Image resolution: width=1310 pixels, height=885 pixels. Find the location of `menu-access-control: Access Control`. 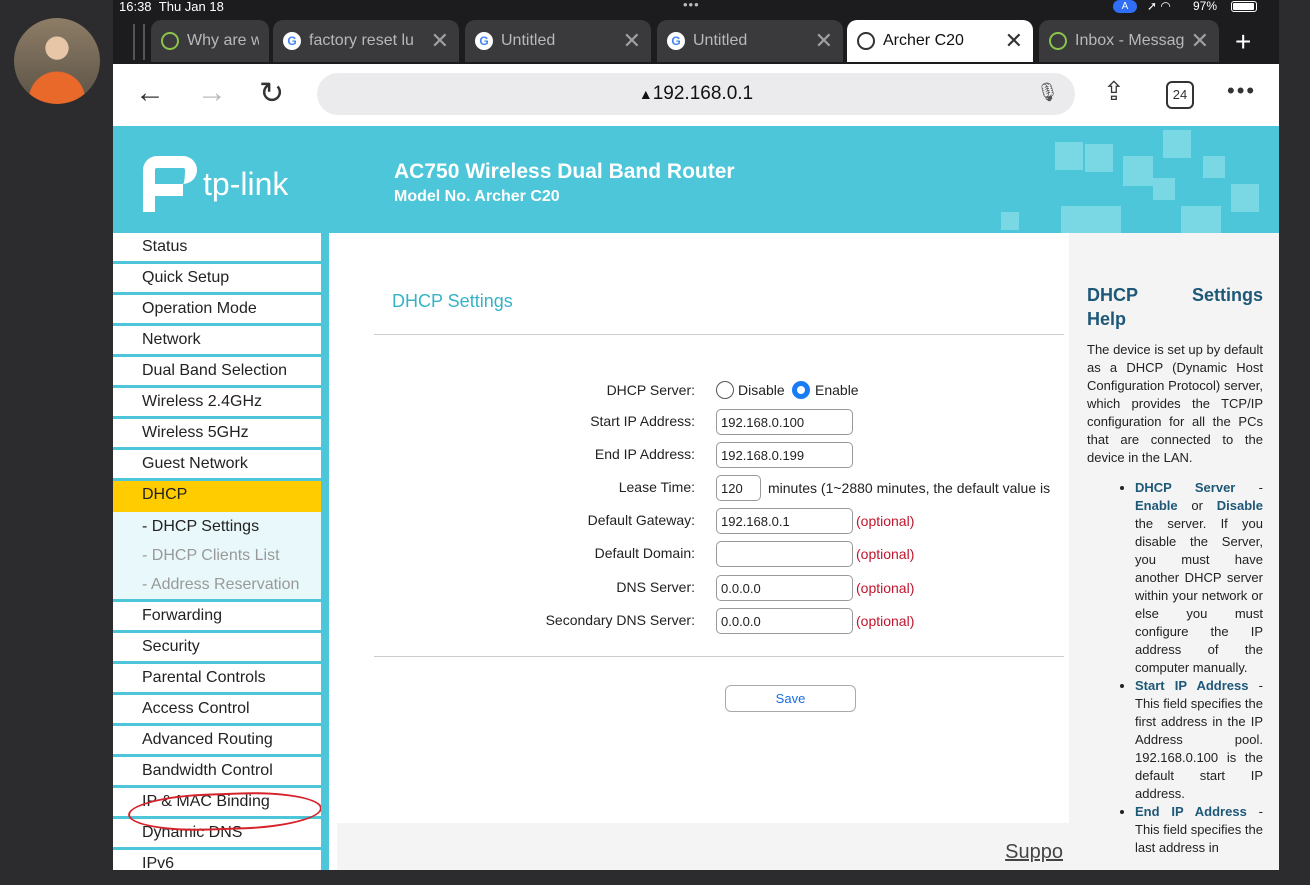

menu-access-control: Access Control is located at coordinates (221, 710).